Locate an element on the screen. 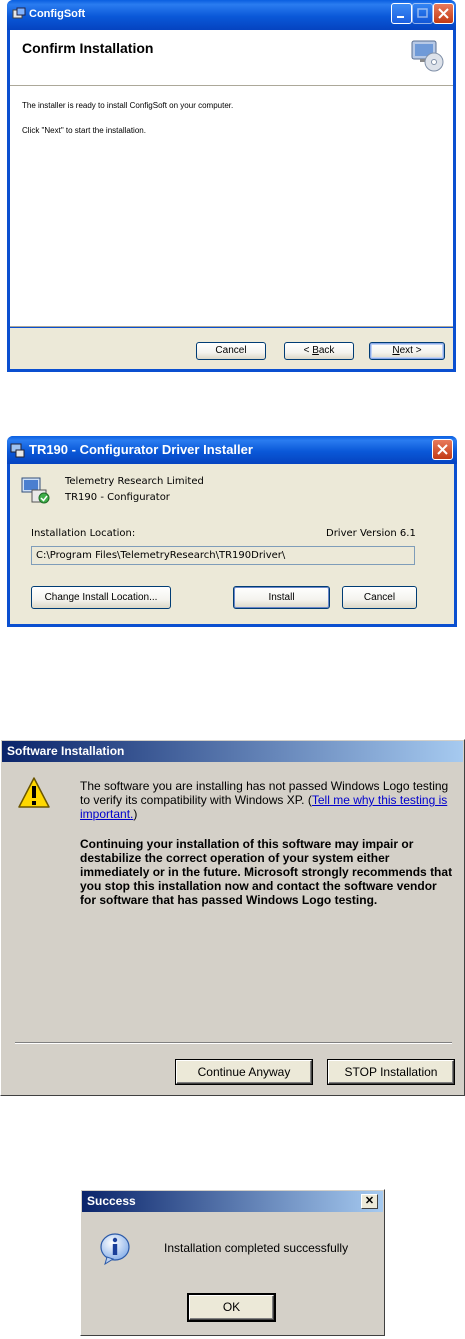 The image size is (465, 1339). install-label: Install is located at coordinates (281, 597).